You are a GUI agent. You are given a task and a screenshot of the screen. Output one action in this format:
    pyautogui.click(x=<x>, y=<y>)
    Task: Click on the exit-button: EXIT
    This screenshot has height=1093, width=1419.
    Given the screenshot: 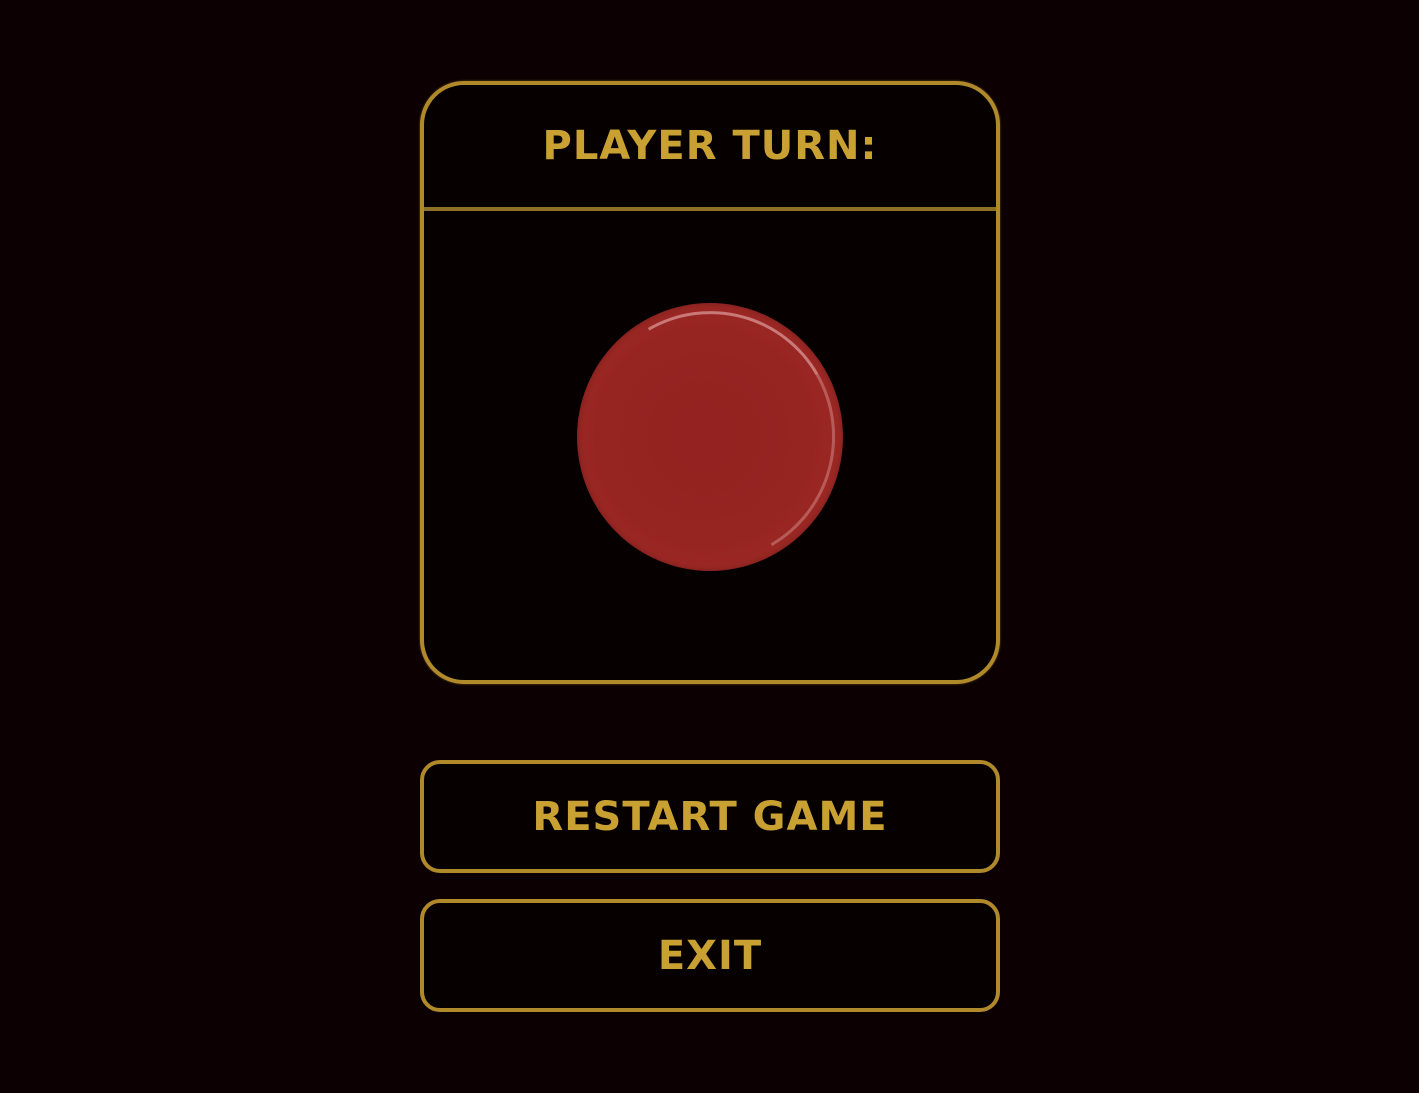 What is the action you would take?
    pyautogui.click(x=710, y=955)
    